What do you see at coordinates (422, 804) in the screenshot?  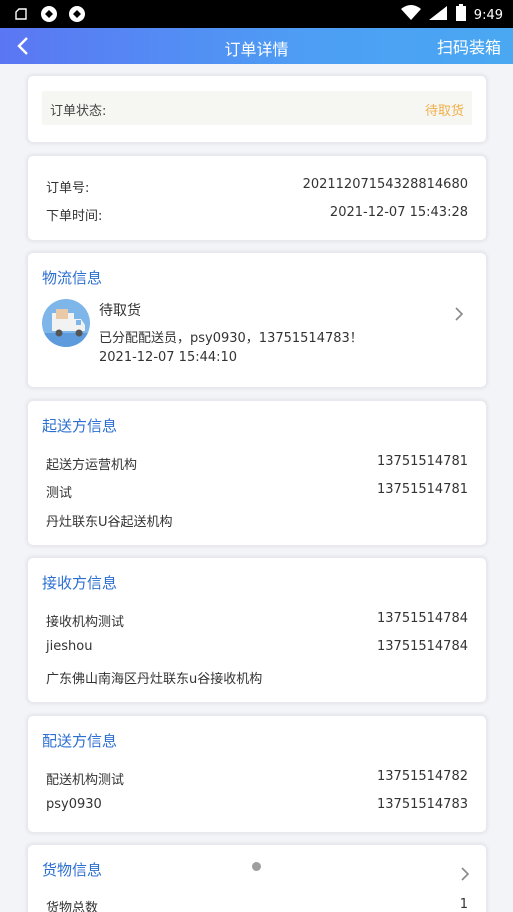 I see `delivery-courier-phone: 13751514783` at bounding box center [422, 804].